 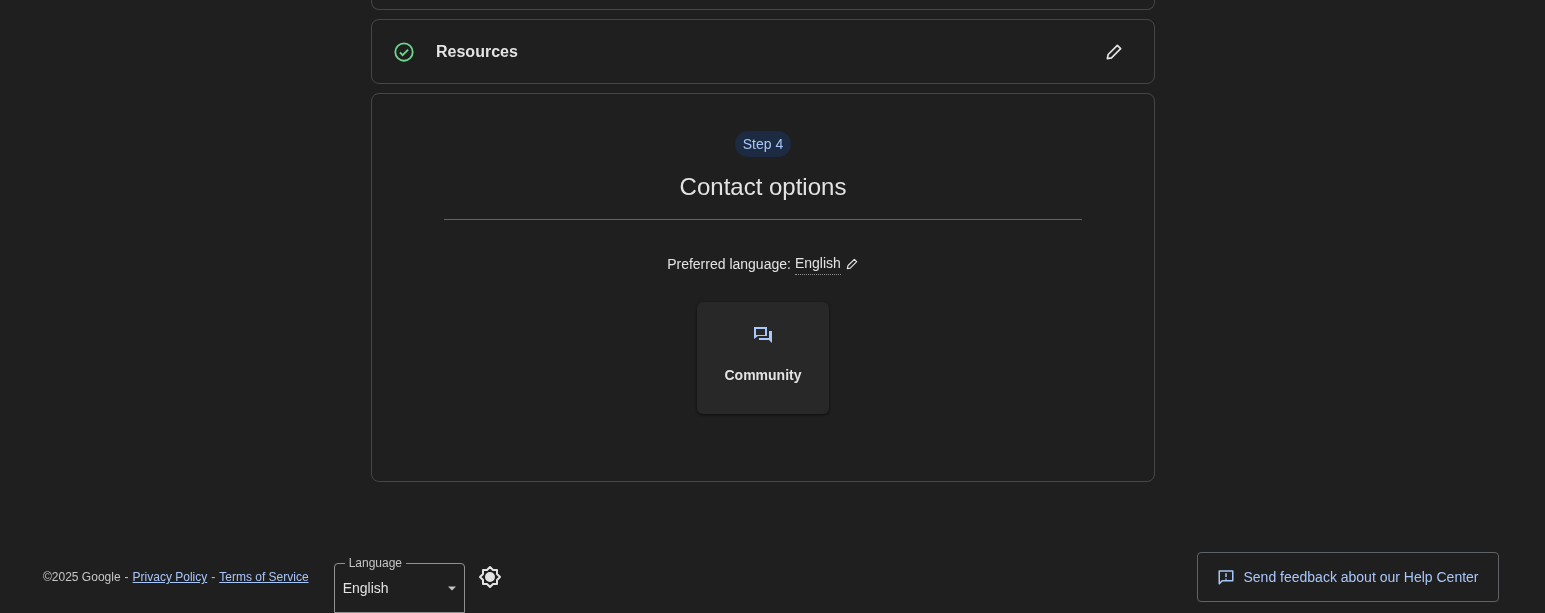 What do you see at coordinates (1226, 577) in the screenshot?
I see `feedback-icon` at bounding box center [1226, 577].